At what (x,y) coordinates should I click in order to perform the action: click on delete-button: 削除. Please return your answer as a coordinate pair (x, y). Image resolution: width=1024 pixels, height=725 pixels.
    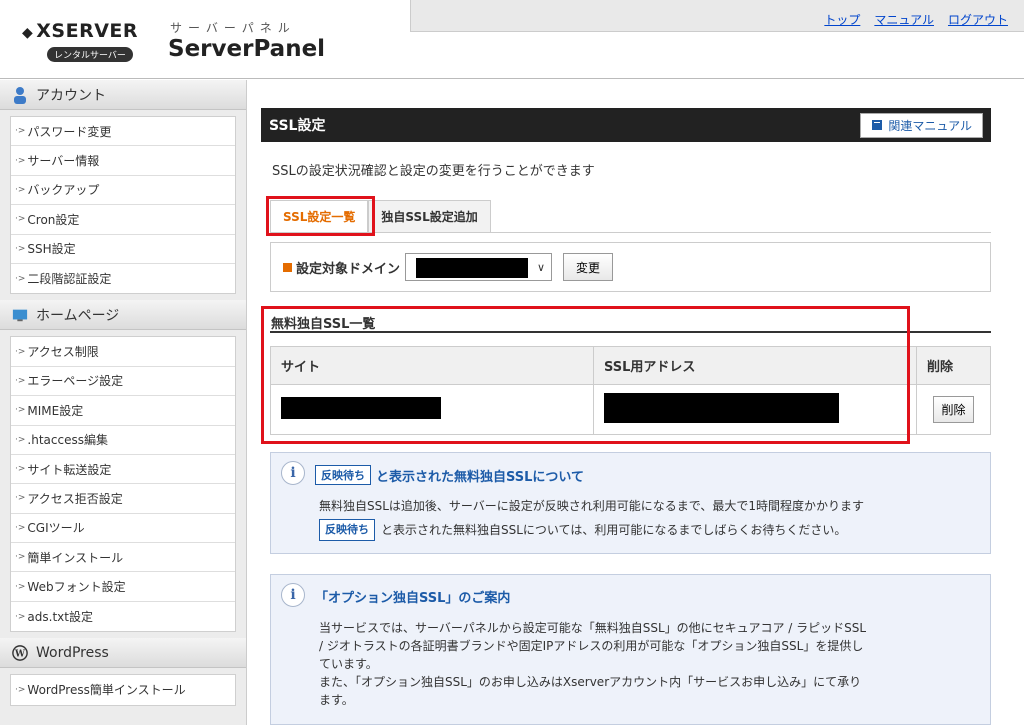
    Looking at the image, I should click on (953, 409).